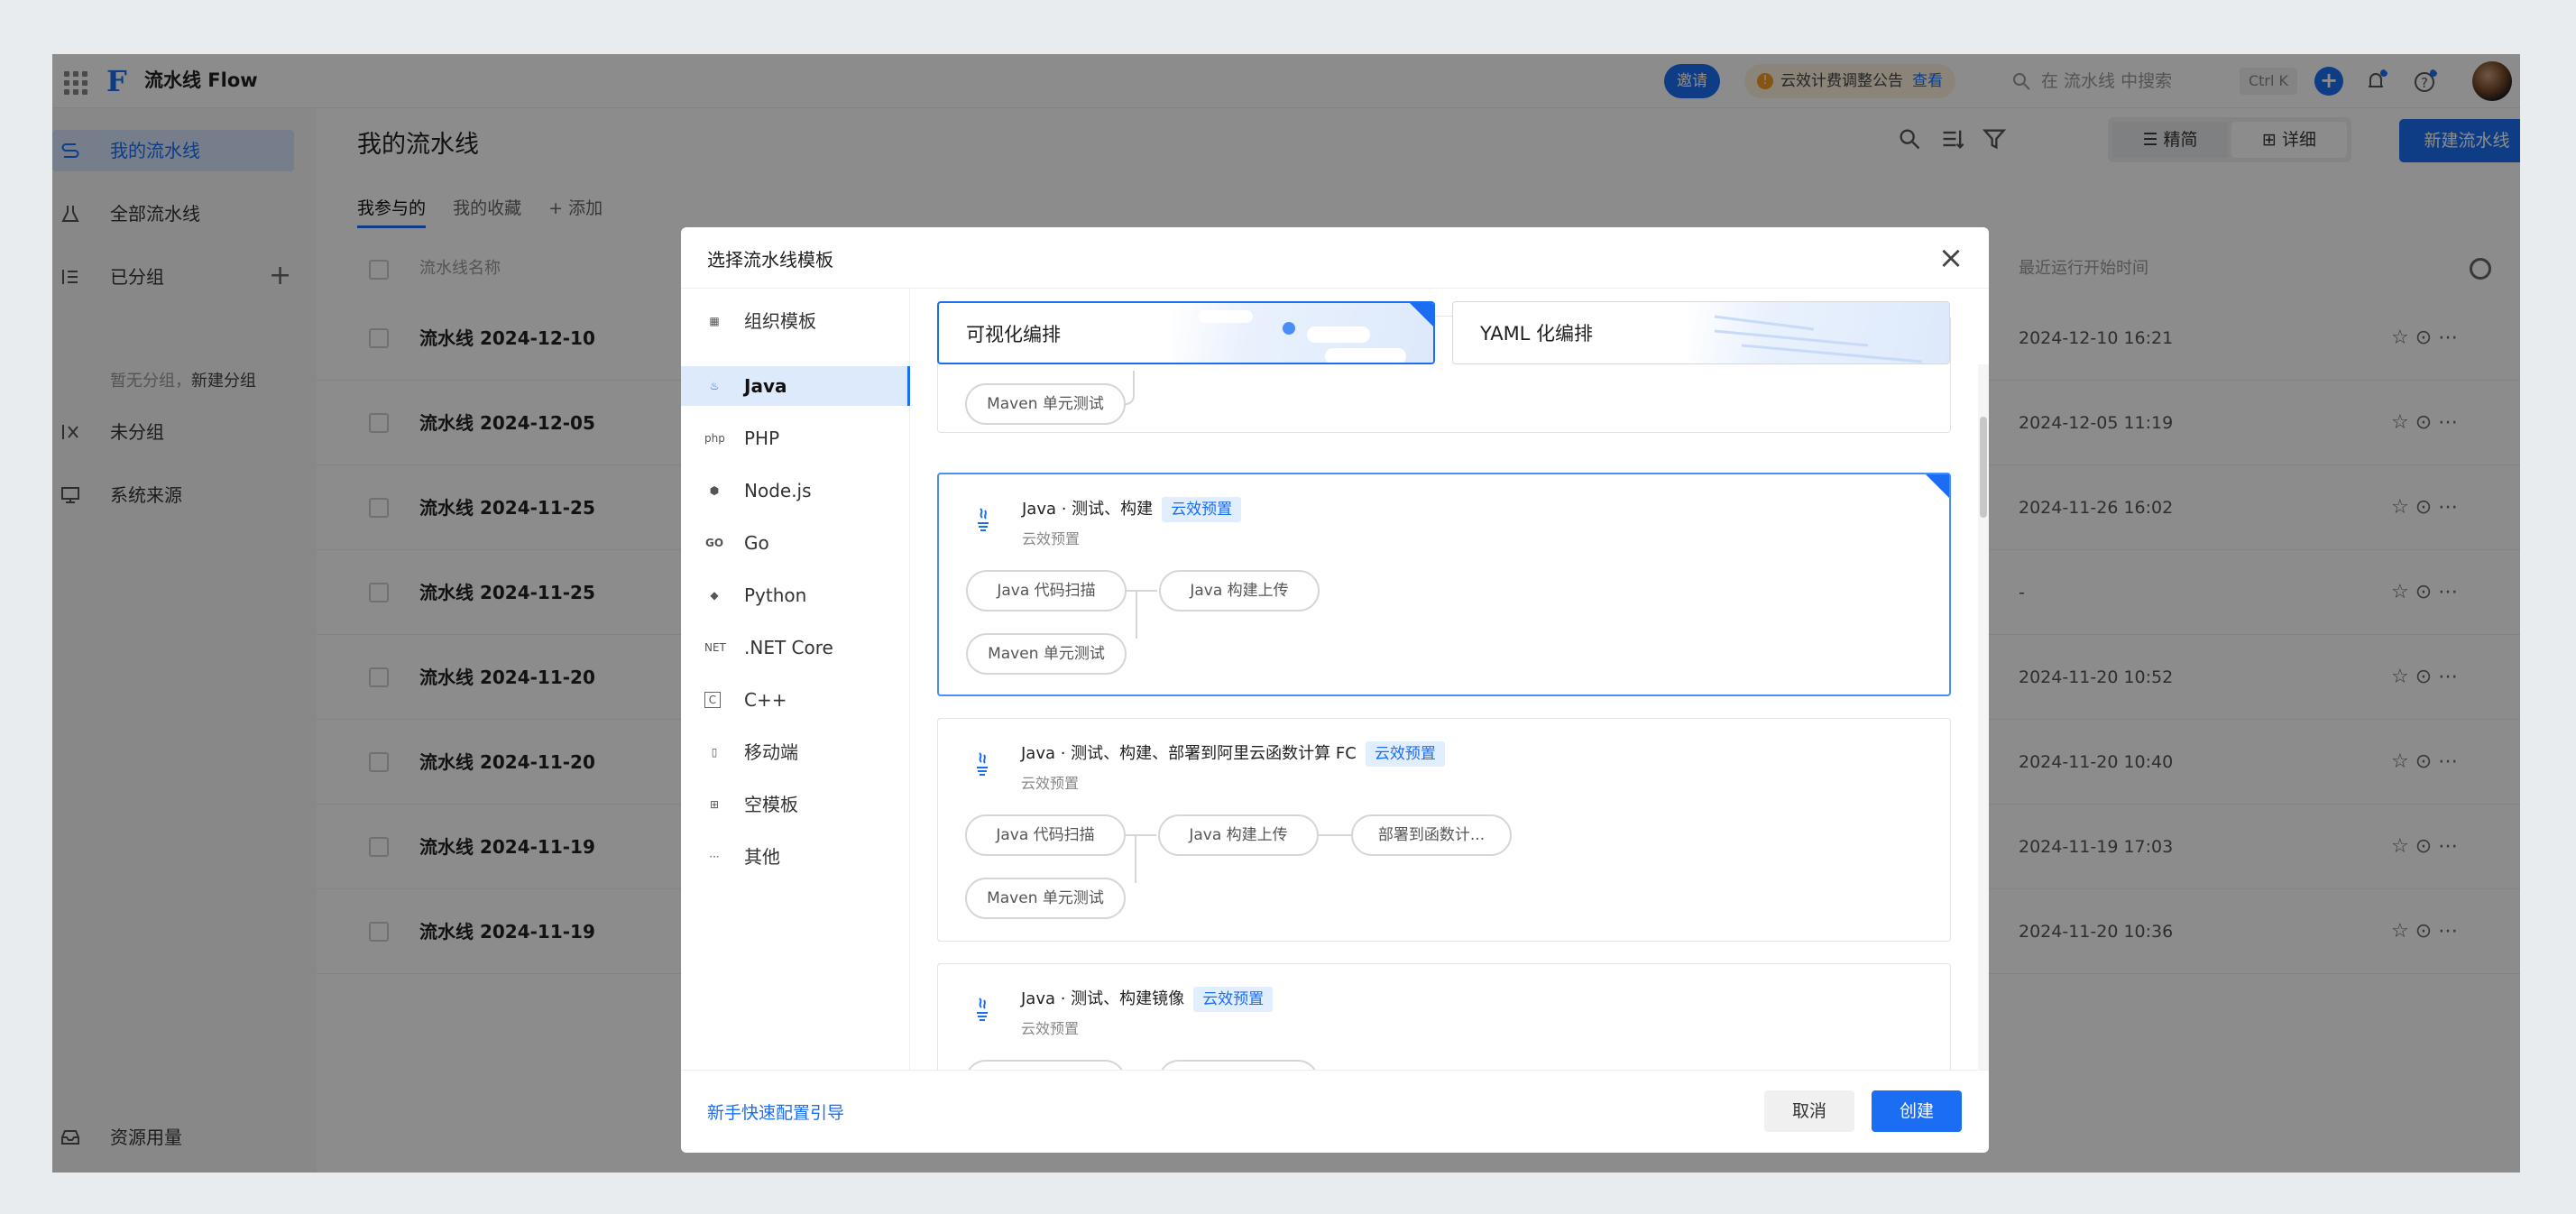 The image size is (2576, 1214). What do you see at coordinates (762, 857) in the screenshot?
I see `category-label: 其他` at bounding box center [762, 857].